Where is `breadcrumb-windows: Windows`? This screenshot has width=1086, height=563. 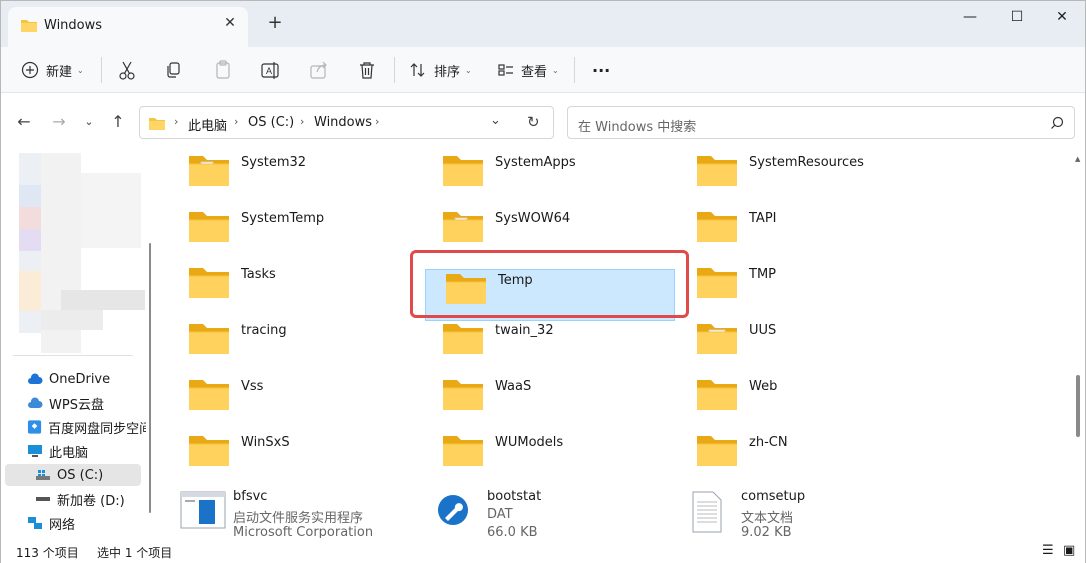 breadcrumb-windows: Windows is located at coordinates (343, 122).